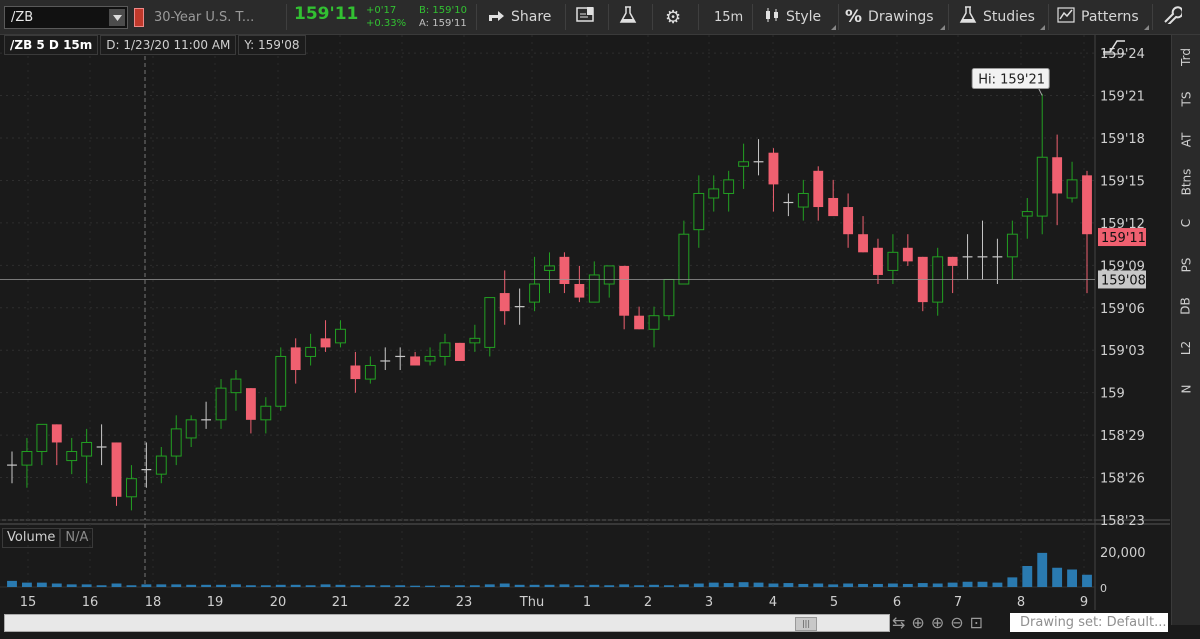 The image size is (1200, 639). I want to click on zoom-in-icon: ⊕, so click(937, 622).